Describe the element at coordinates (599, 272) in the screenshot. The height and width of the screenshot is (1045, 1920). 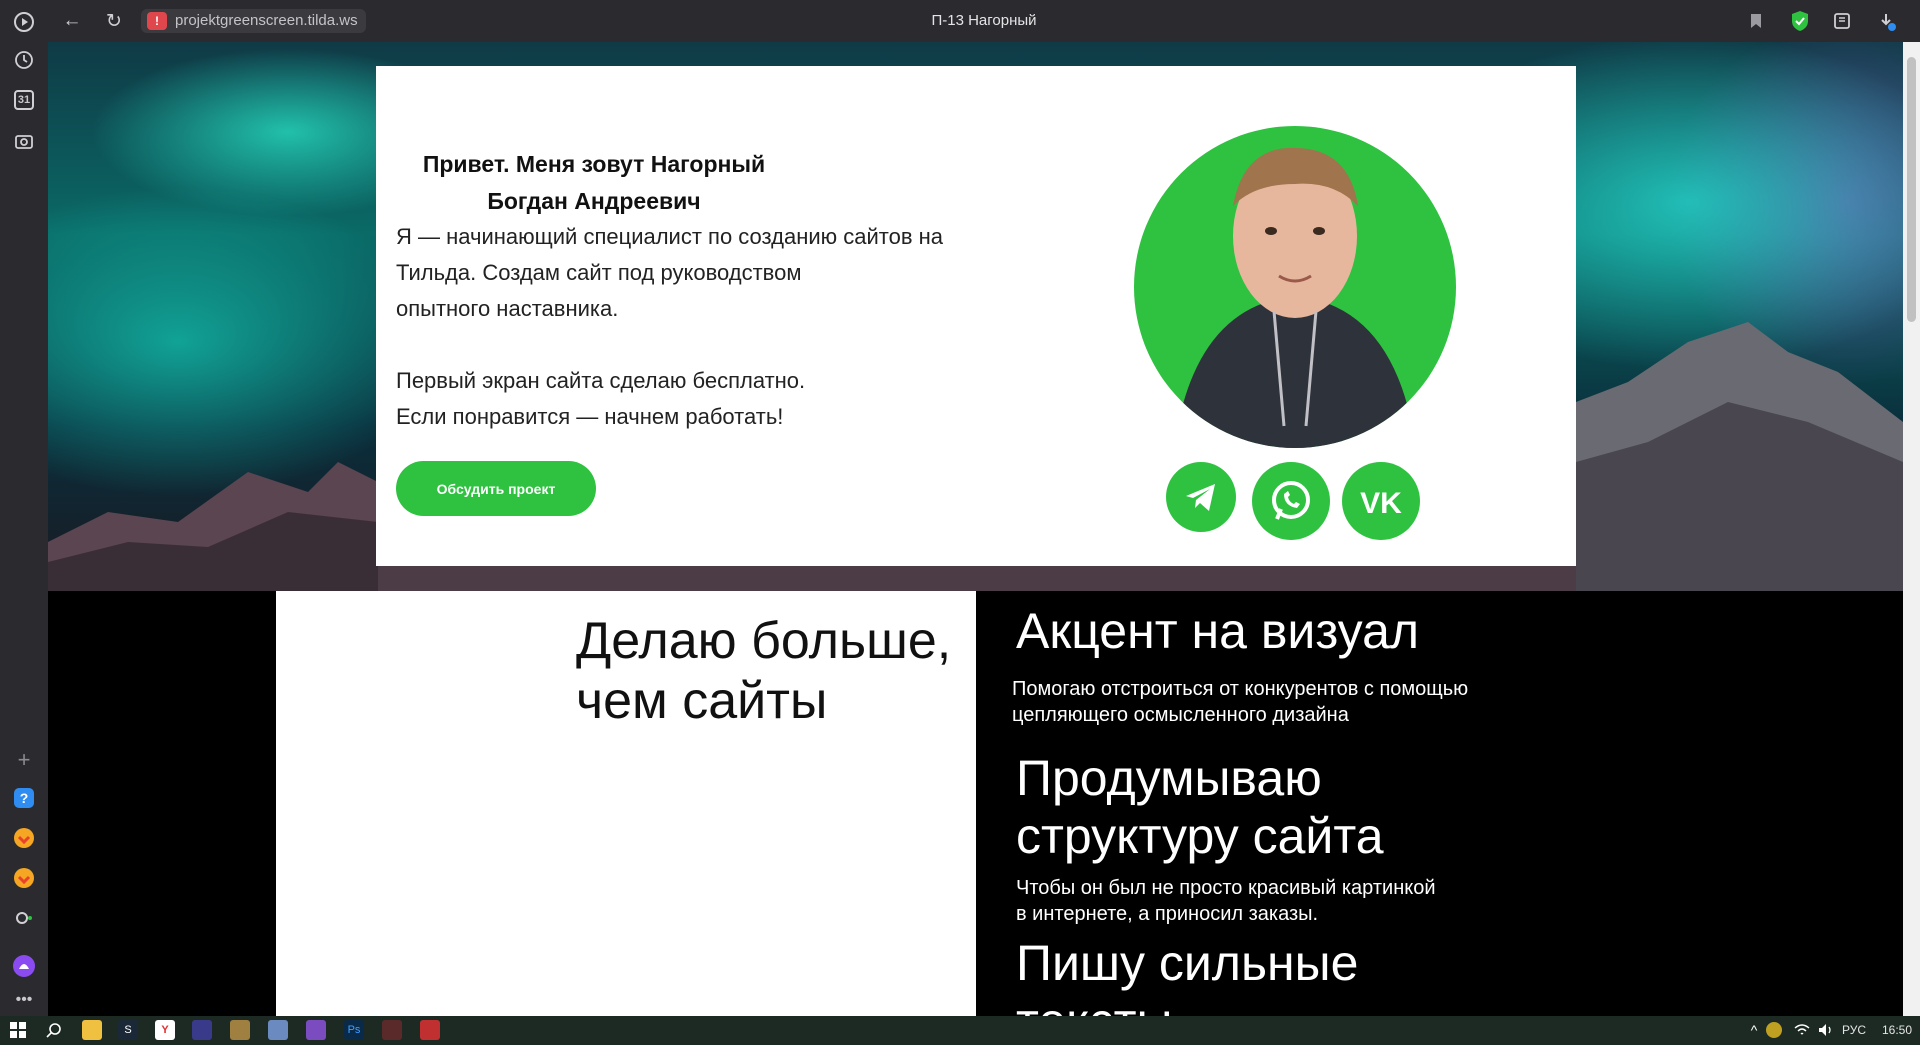
I see `intro-line-2: Тильда. Создам сайт под руководством` at that location.